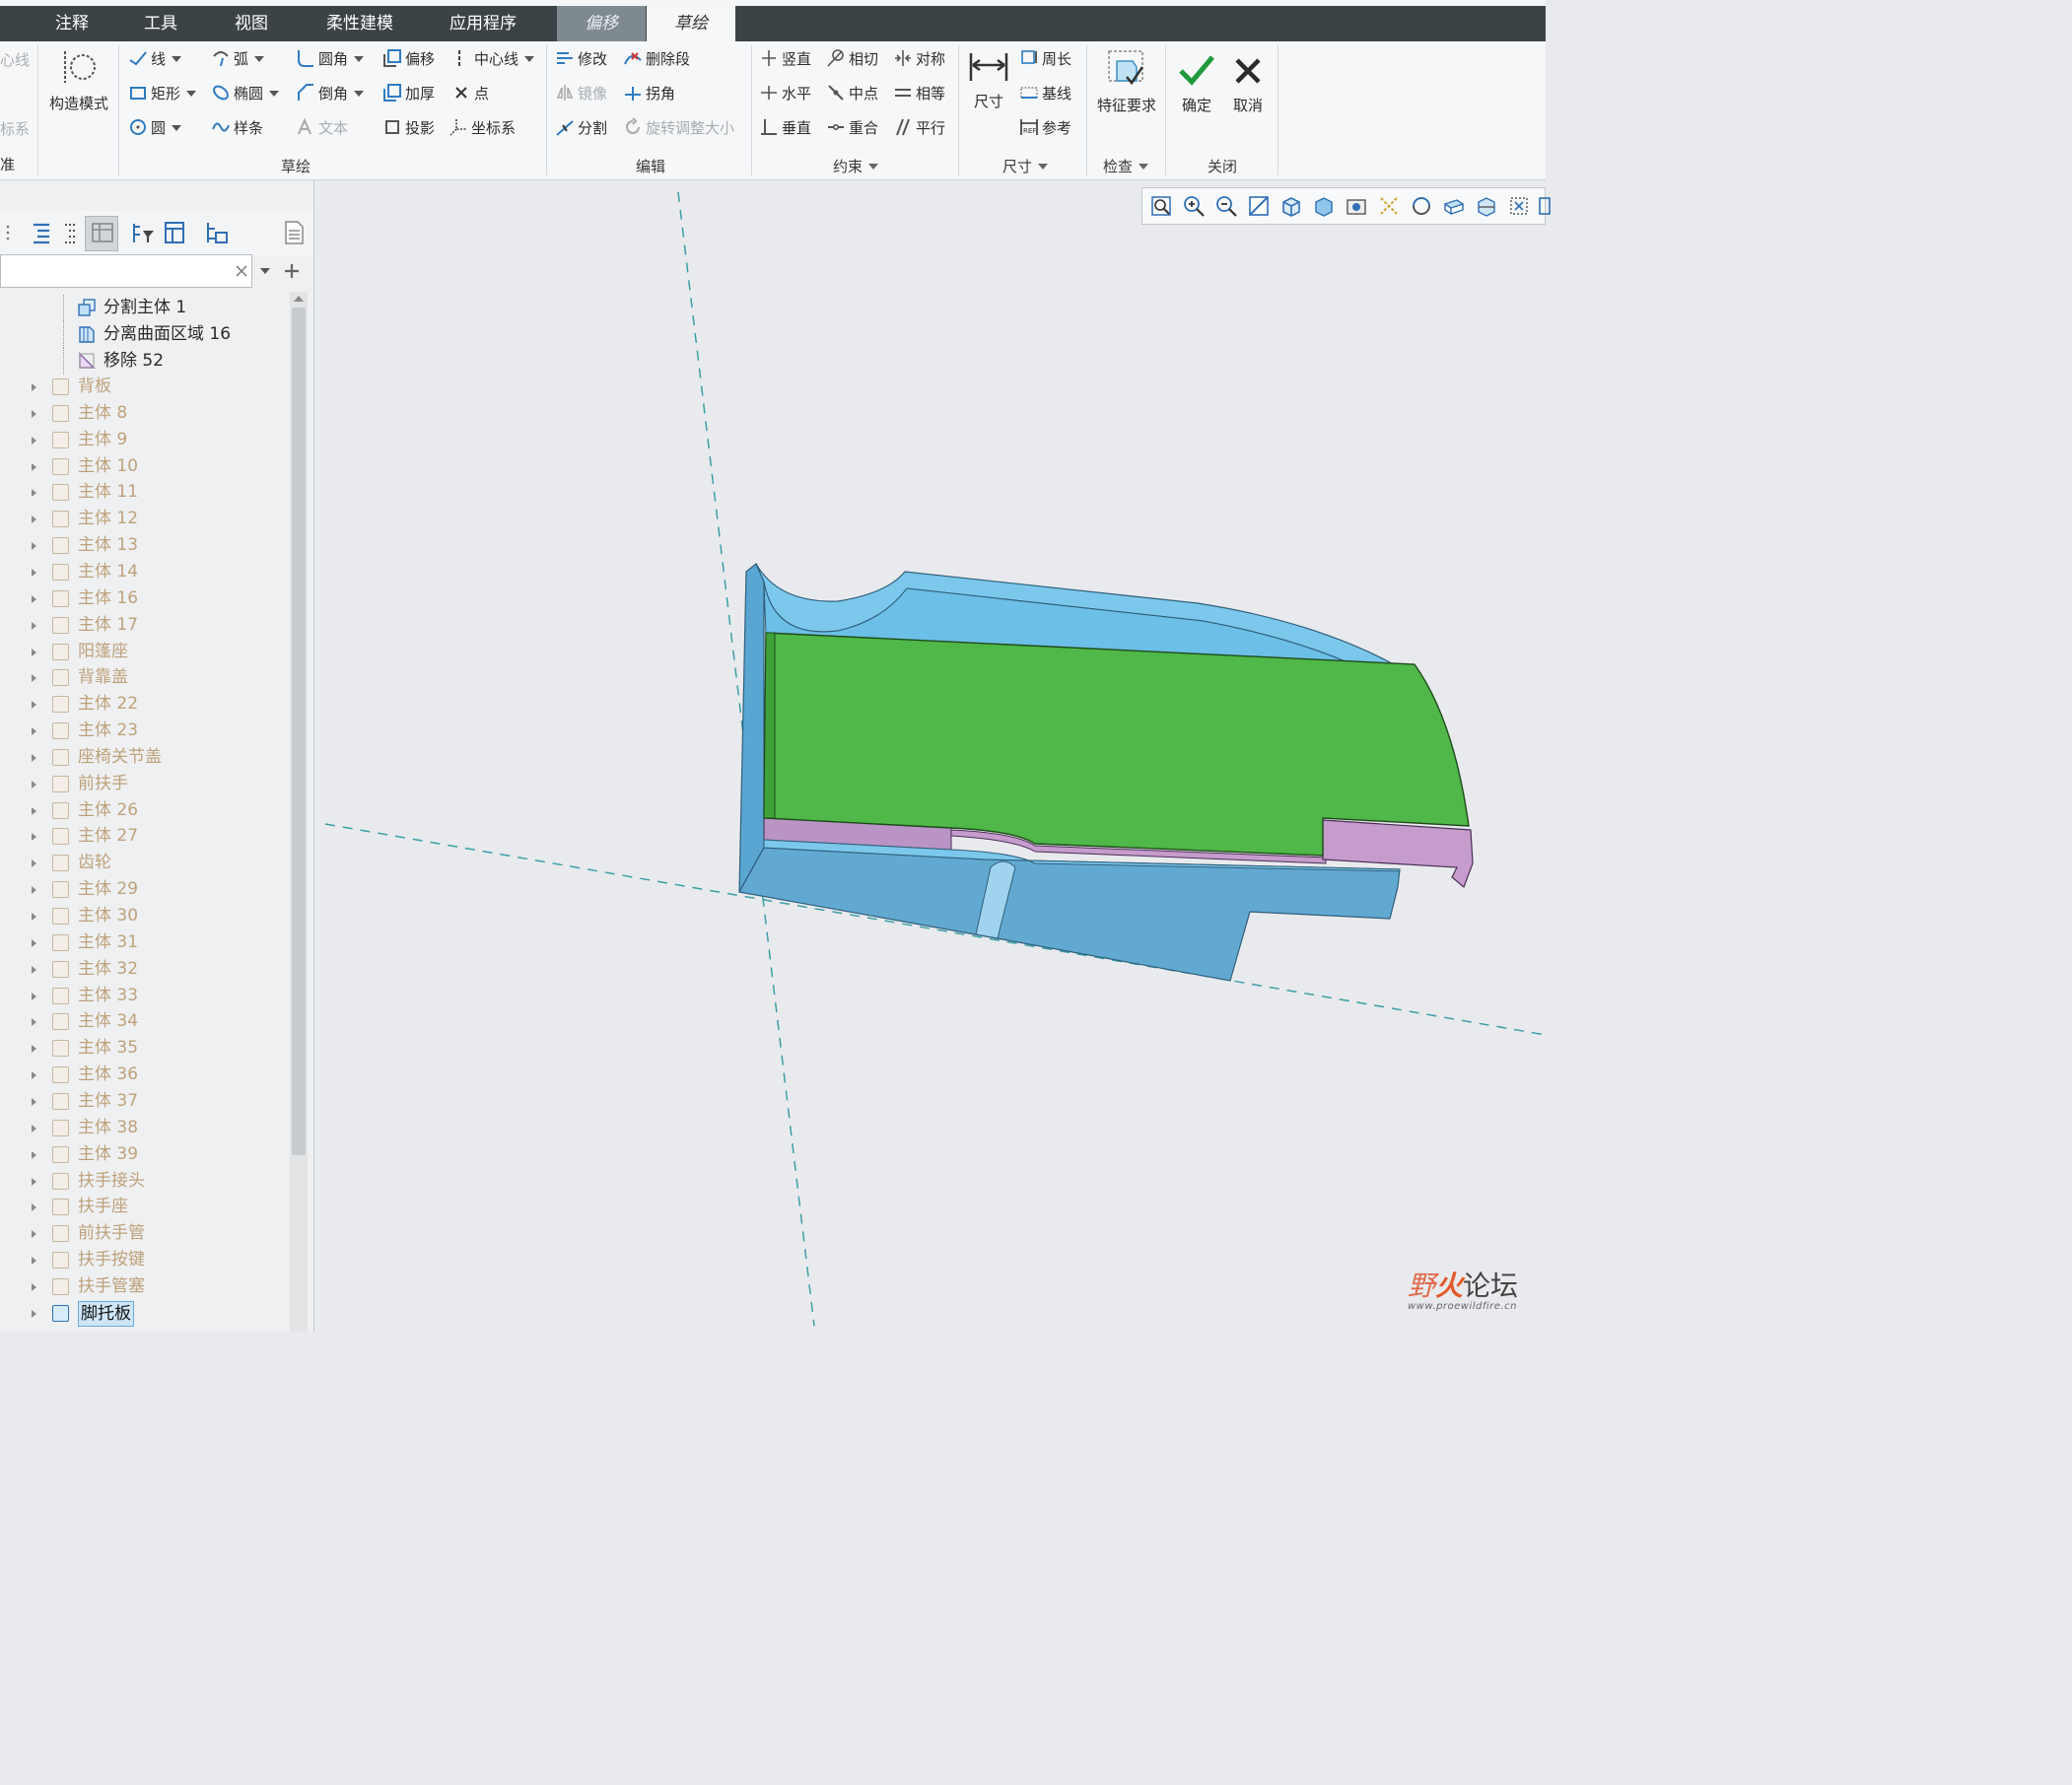  I want to click on tree-body-item: 主体 35, so click(144, 1048).